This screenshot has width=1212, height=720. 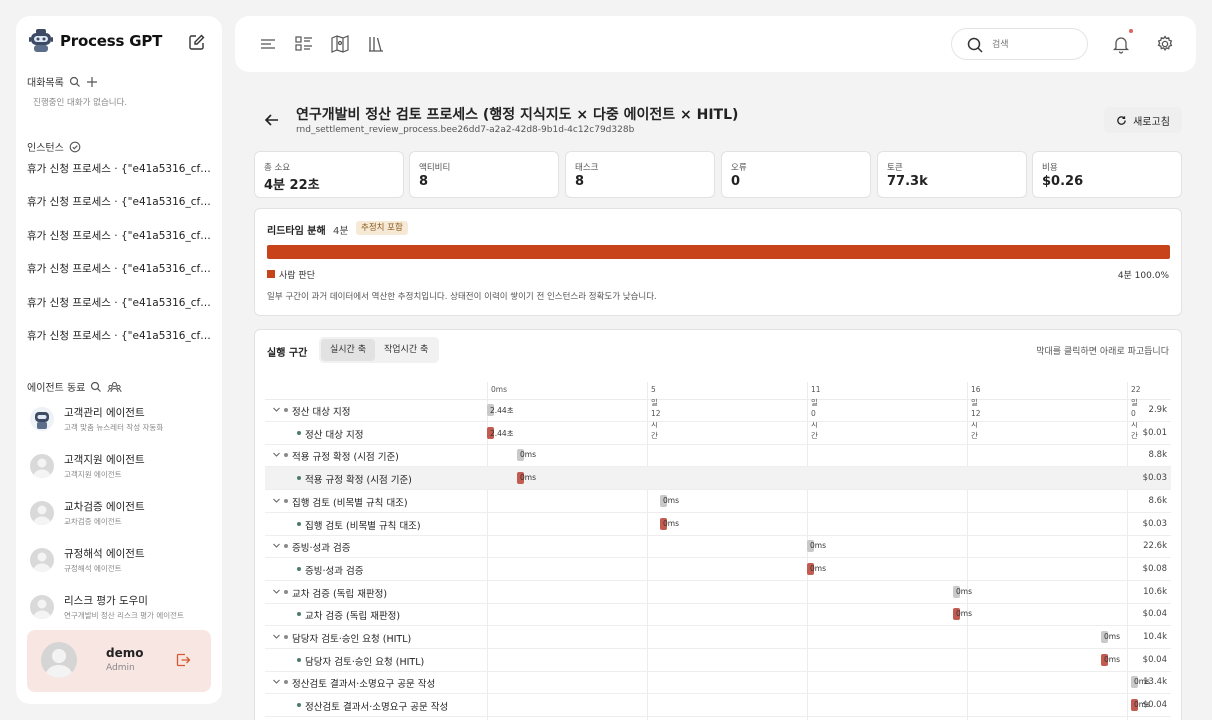 I want to click on bar-duration-label: 2.44초, so click(x=502, y=433).